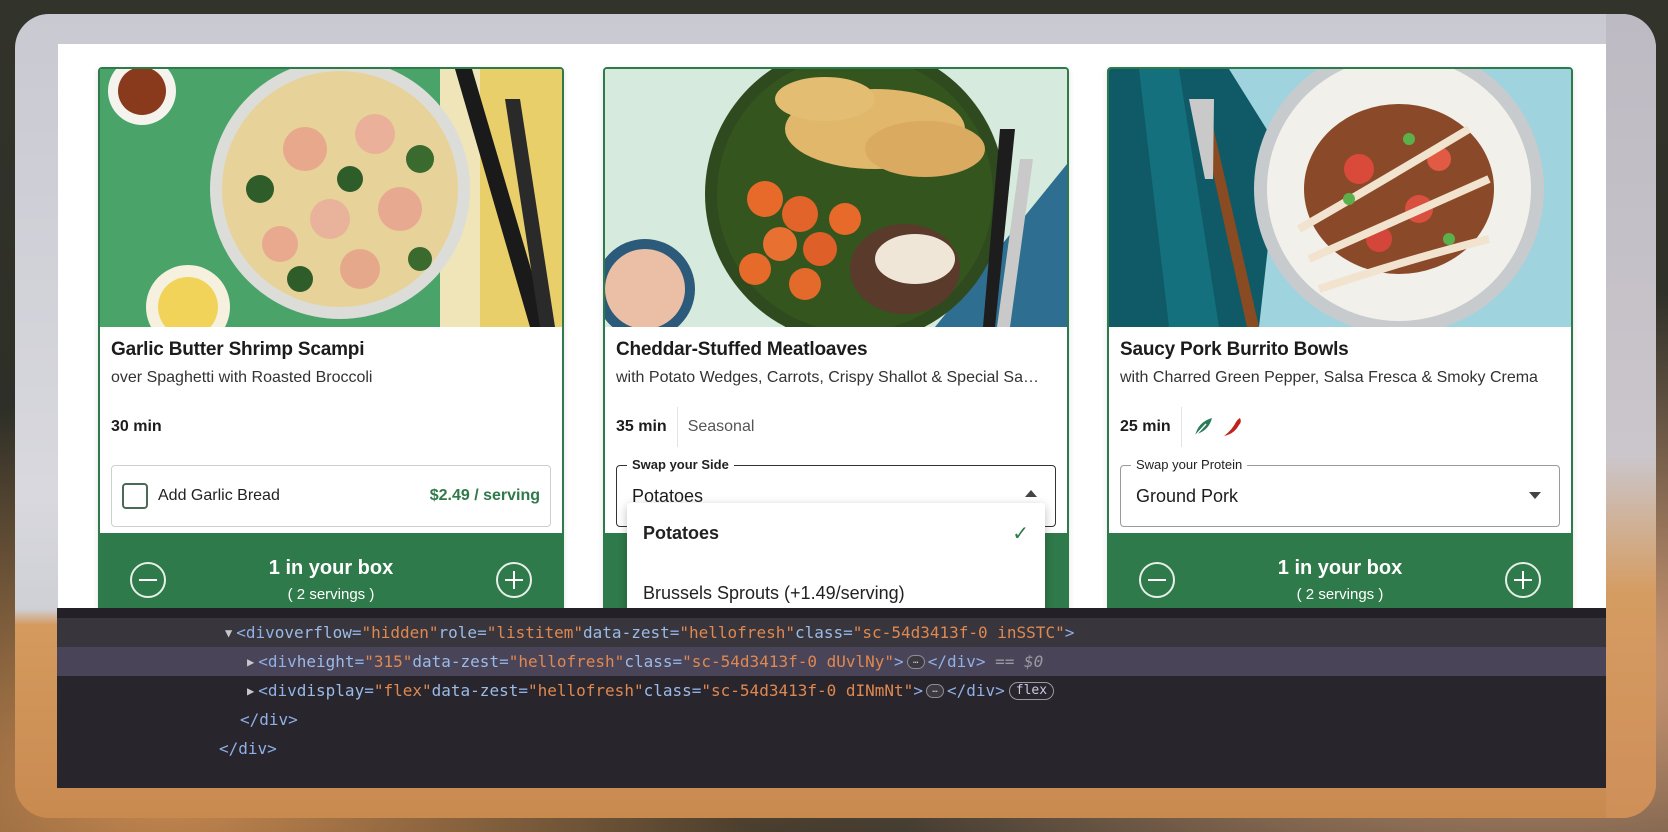 The height and width of the screenshot is (832, 1668). Describe the element at coordinates (135, 496) in the screenshot. I see `addon-checkbox` at that location.